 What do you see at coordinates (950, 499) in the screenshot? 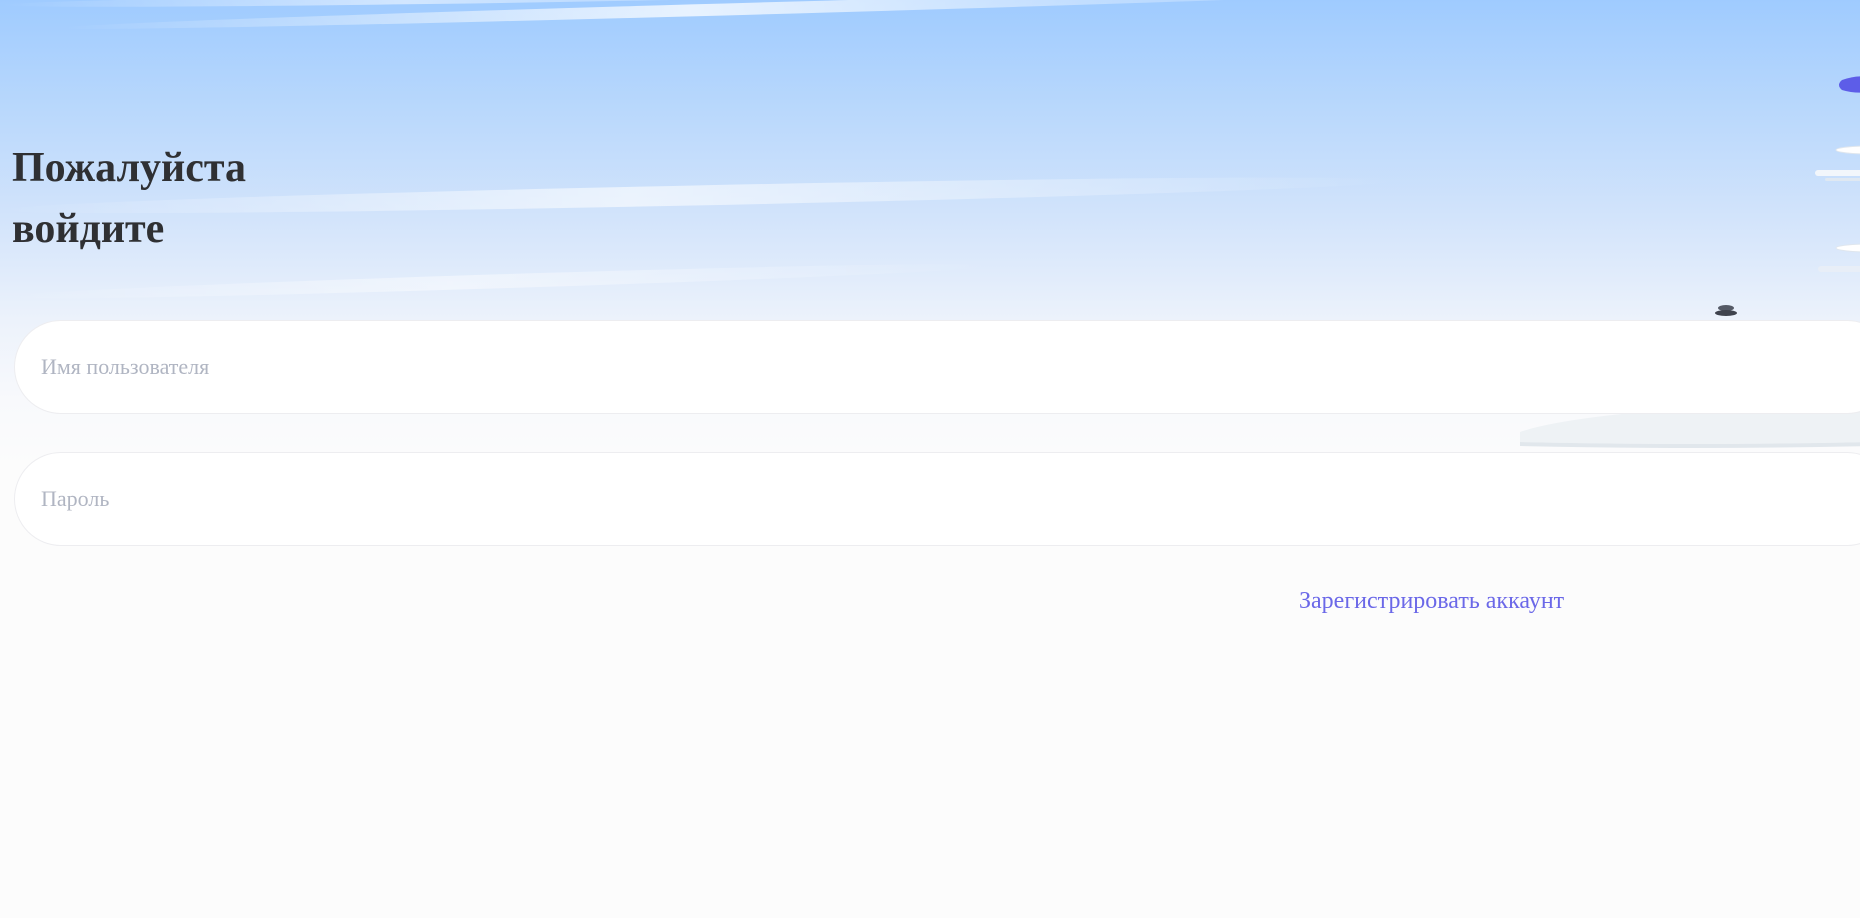
I see `password-input` at bounding box center [950, 499].